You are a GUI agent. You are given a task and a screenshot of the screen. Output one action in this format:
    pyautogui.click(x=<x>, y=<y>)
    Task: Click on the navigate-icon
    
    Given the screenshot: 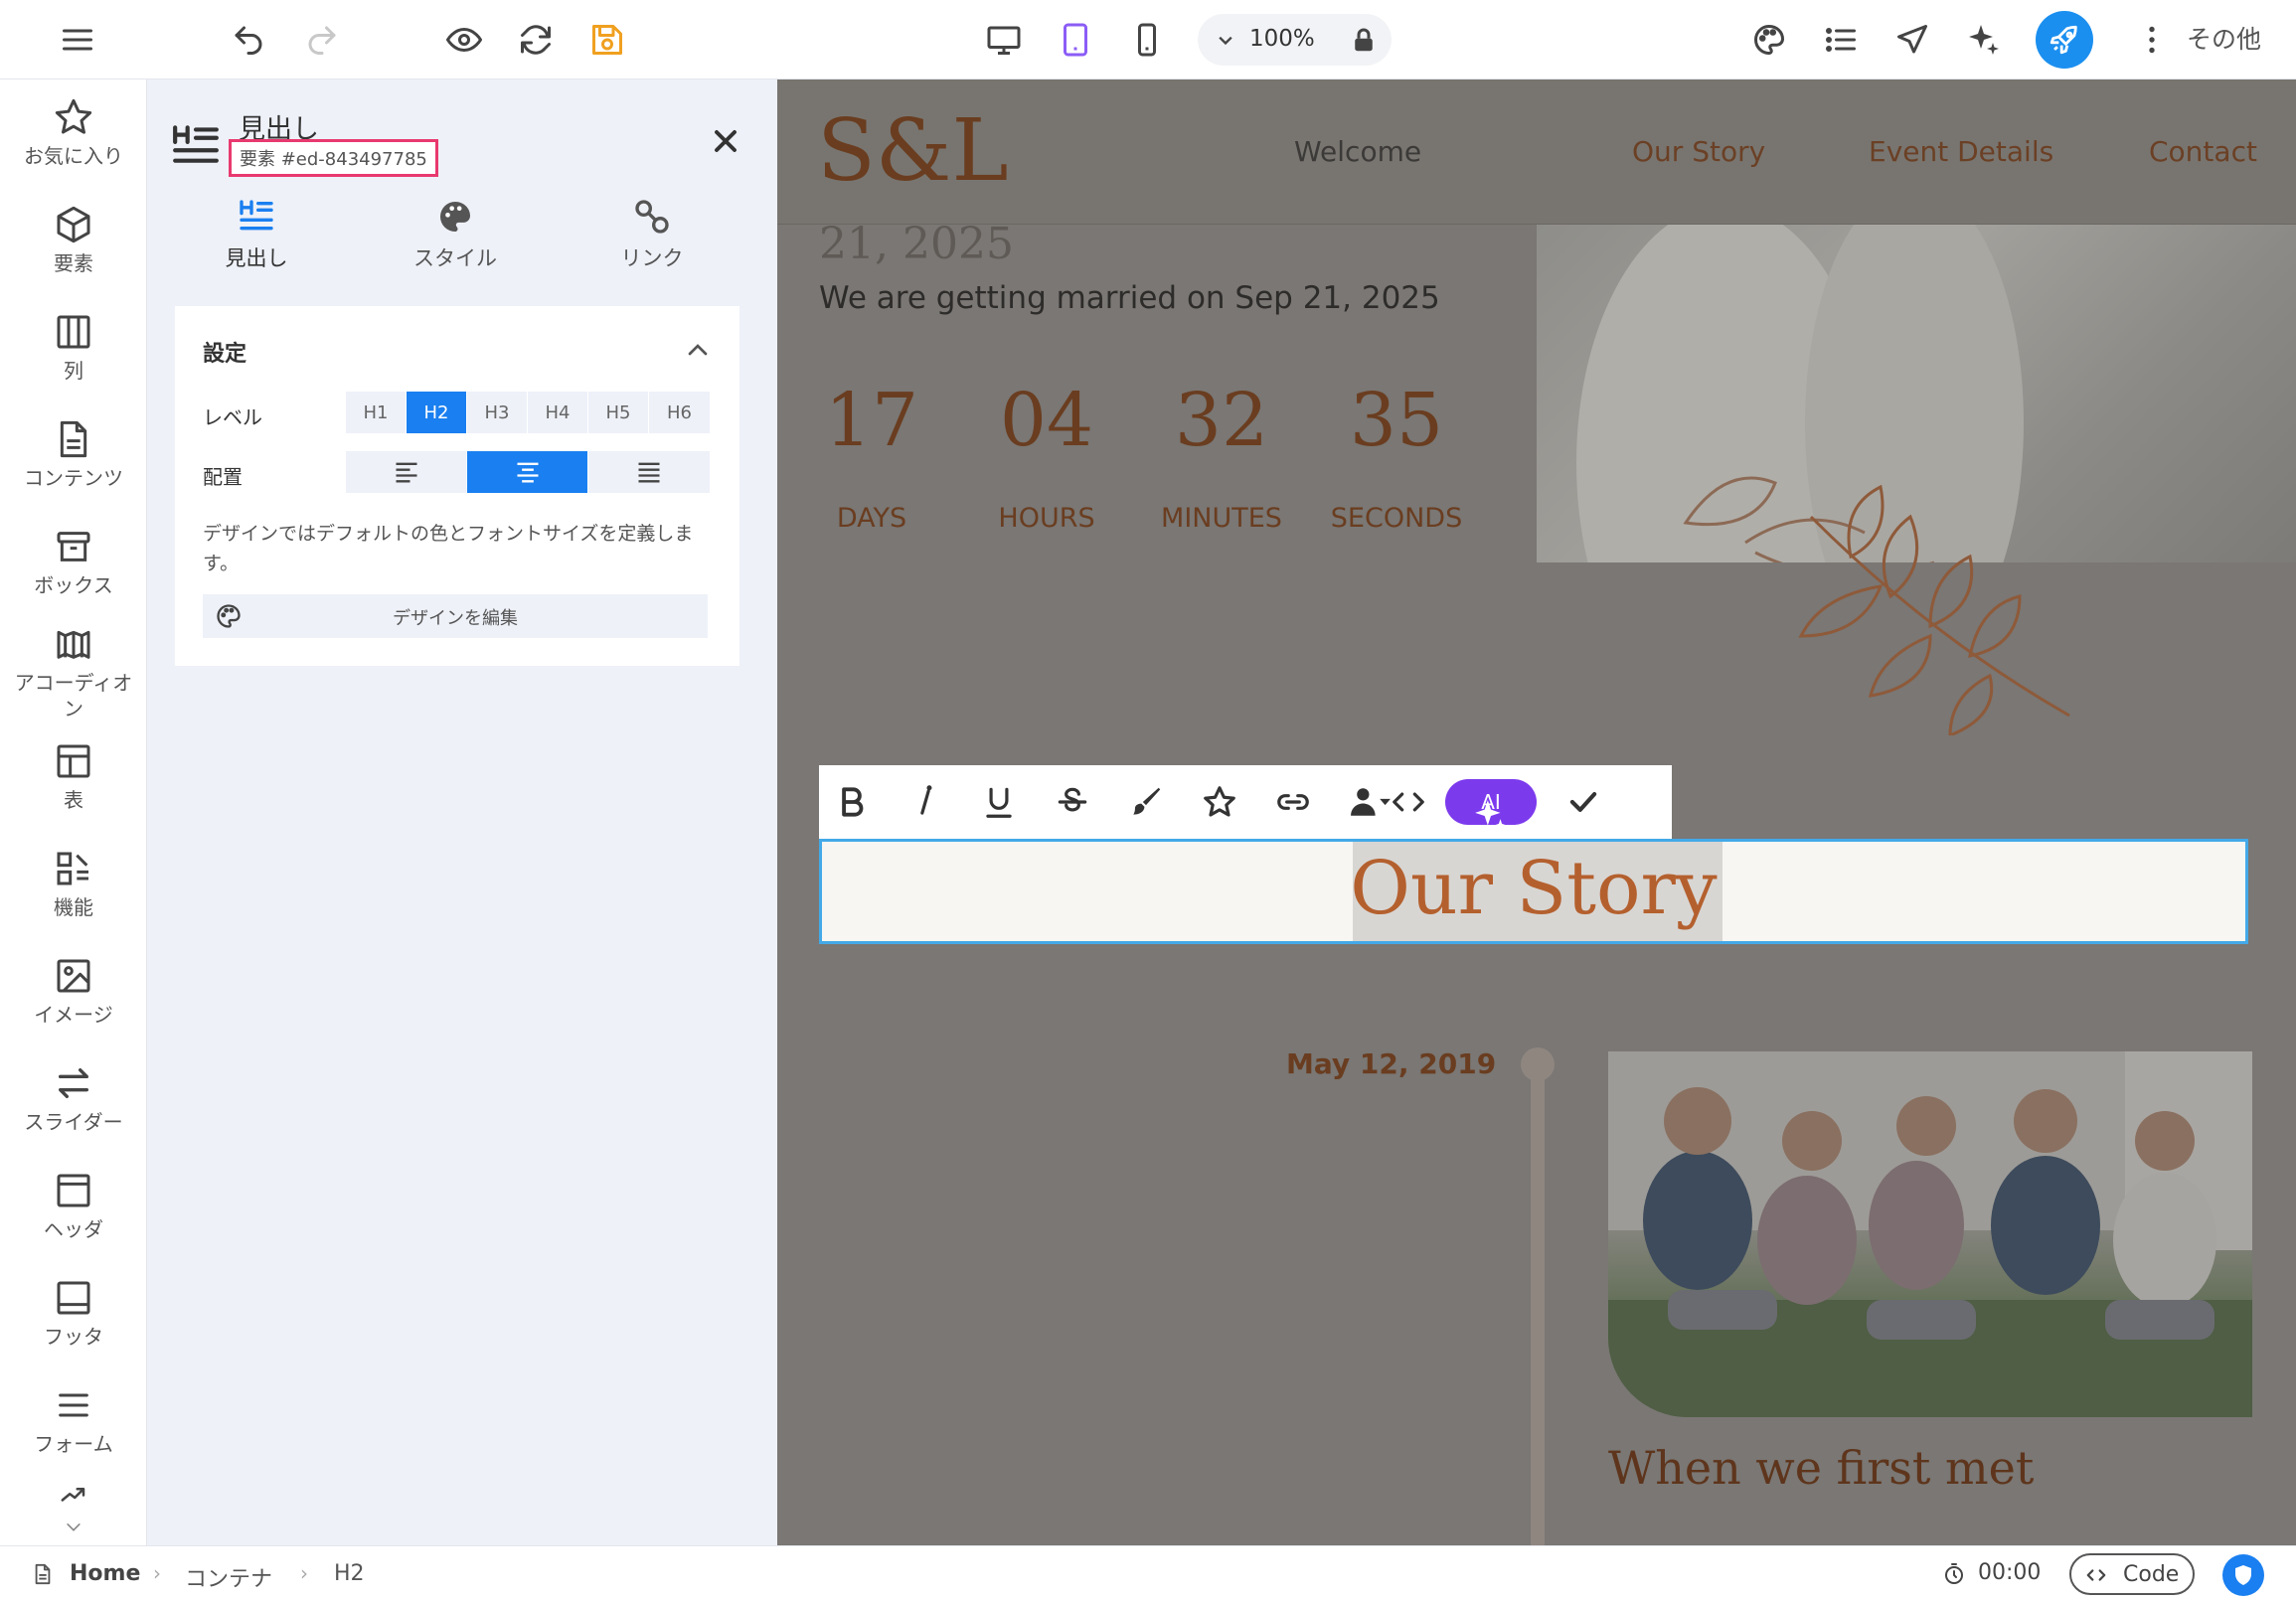 What is the action you would take?
    pyautogui.click(x=1912, y=40)
    